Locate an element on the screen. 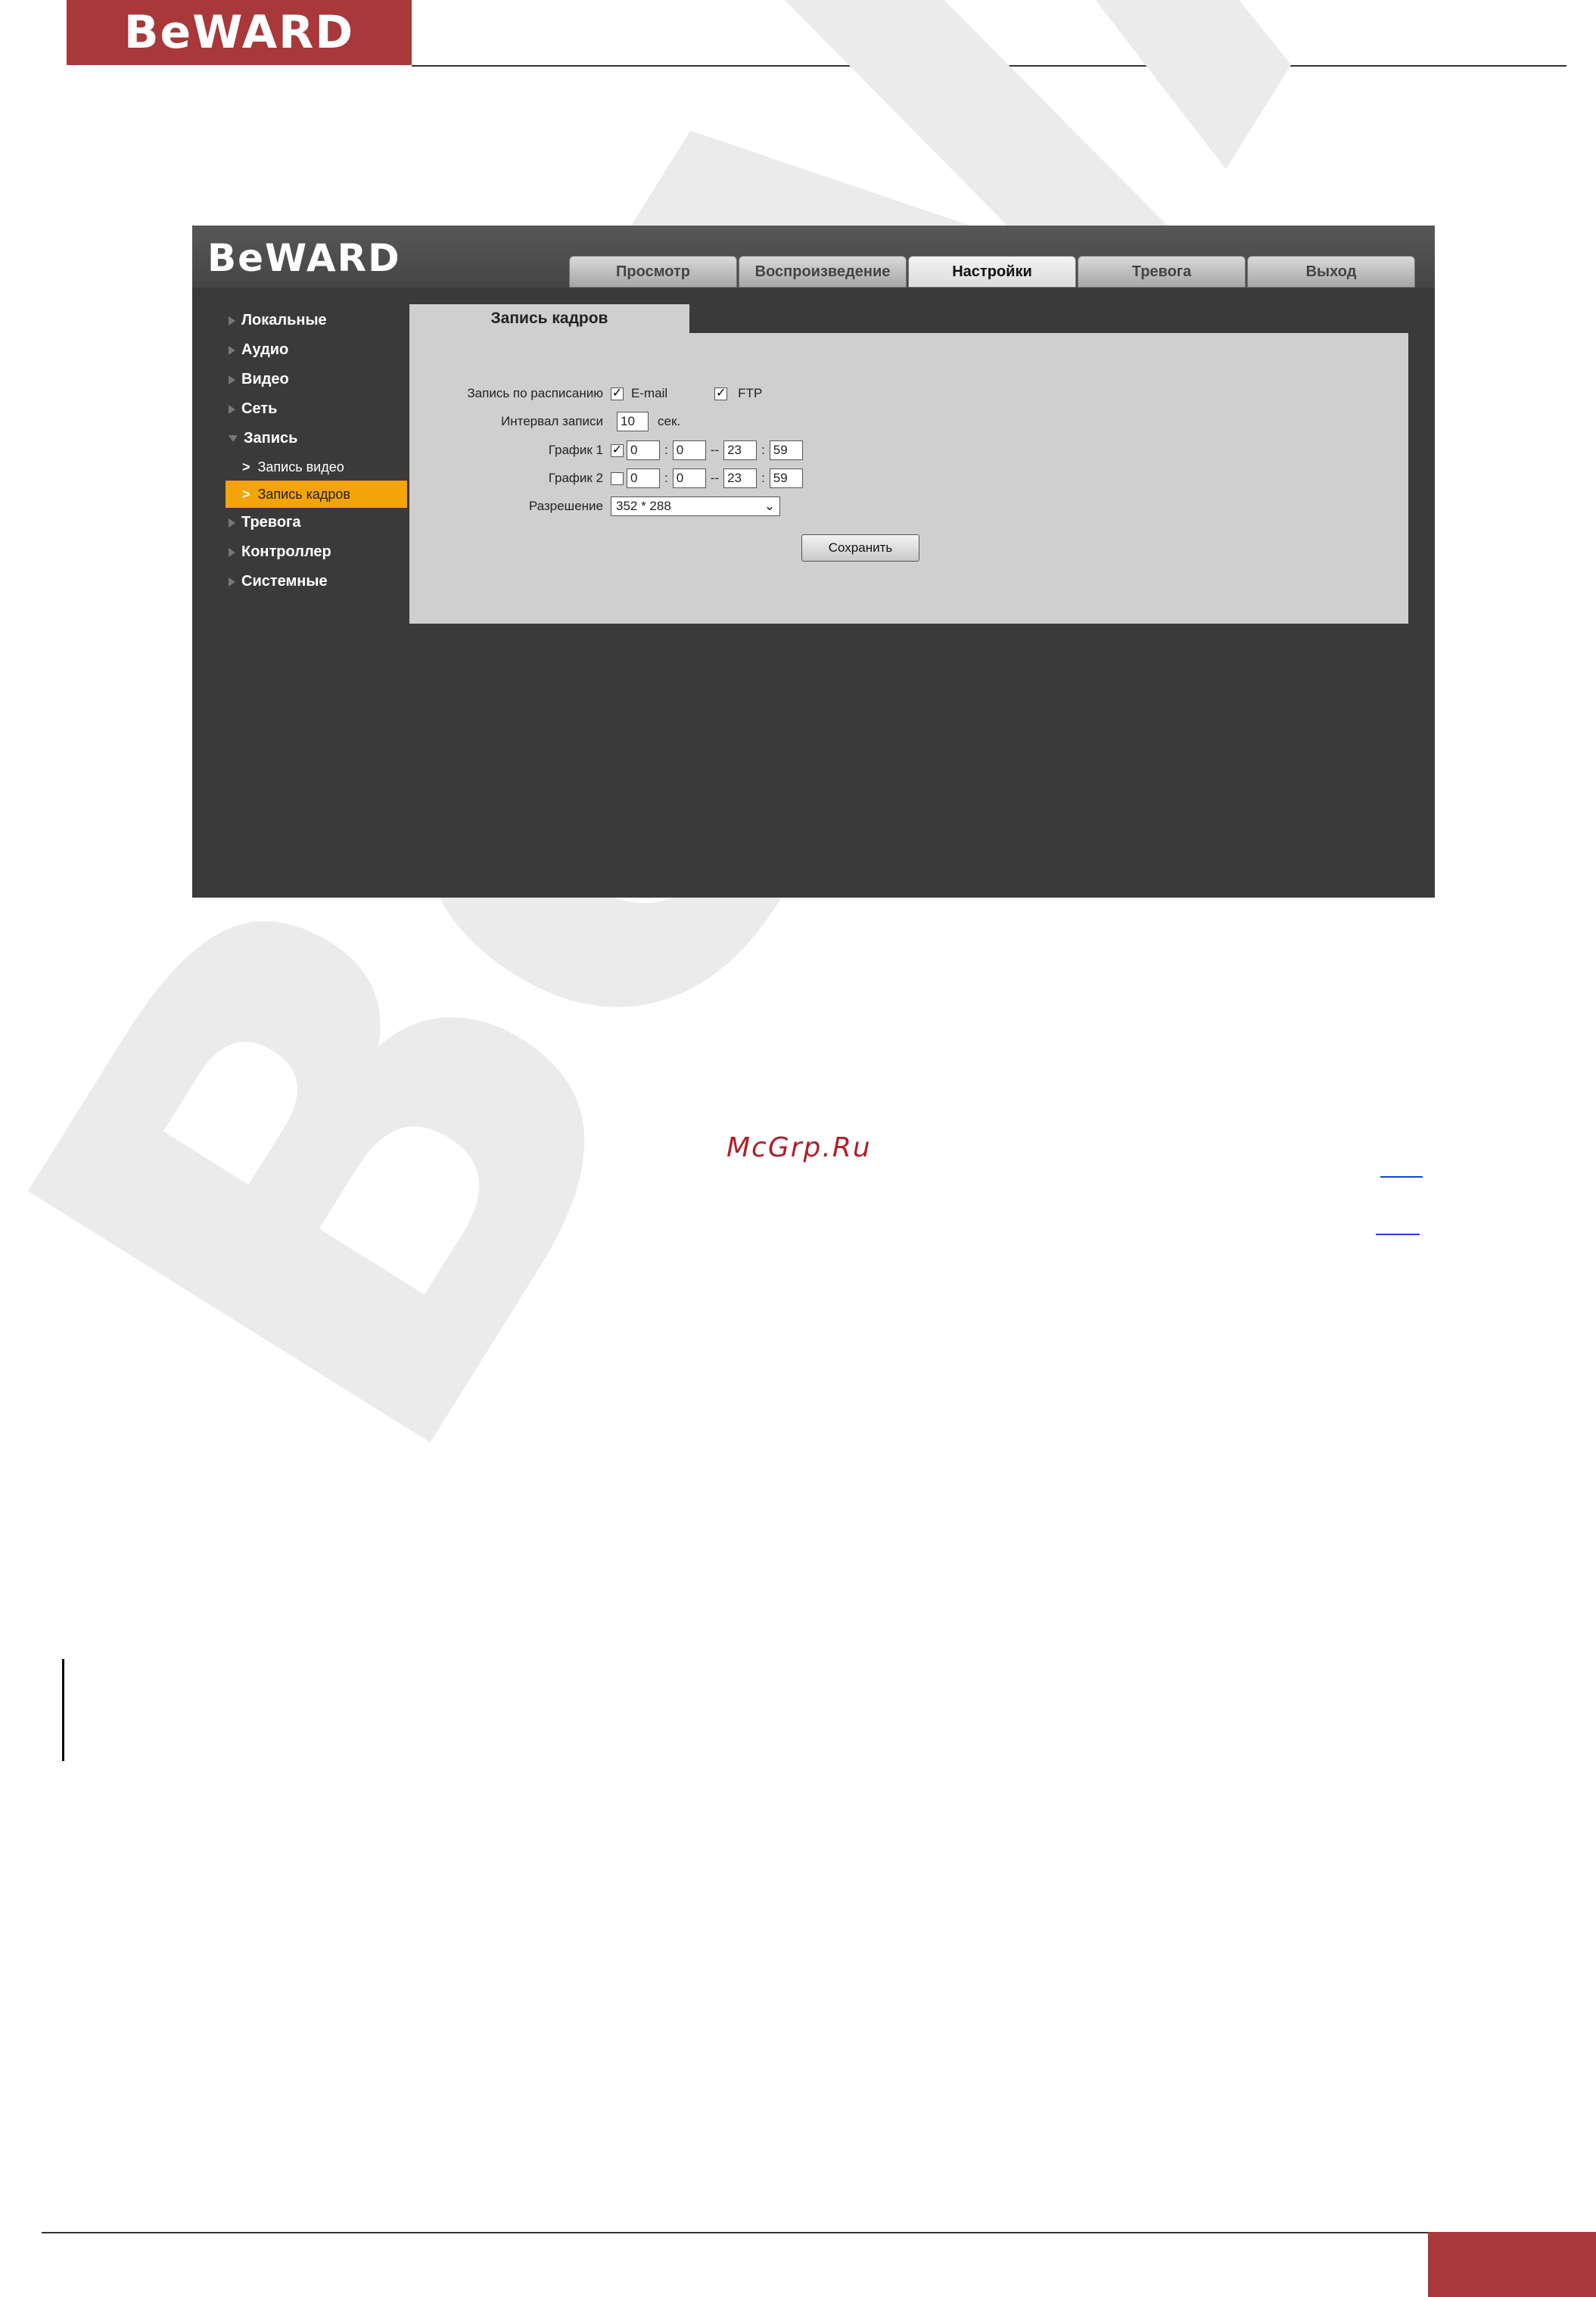 The height and width of the screenshot is (2297, 1596). ftp-checkbox: ✓ is located at coordinates (721, 393).